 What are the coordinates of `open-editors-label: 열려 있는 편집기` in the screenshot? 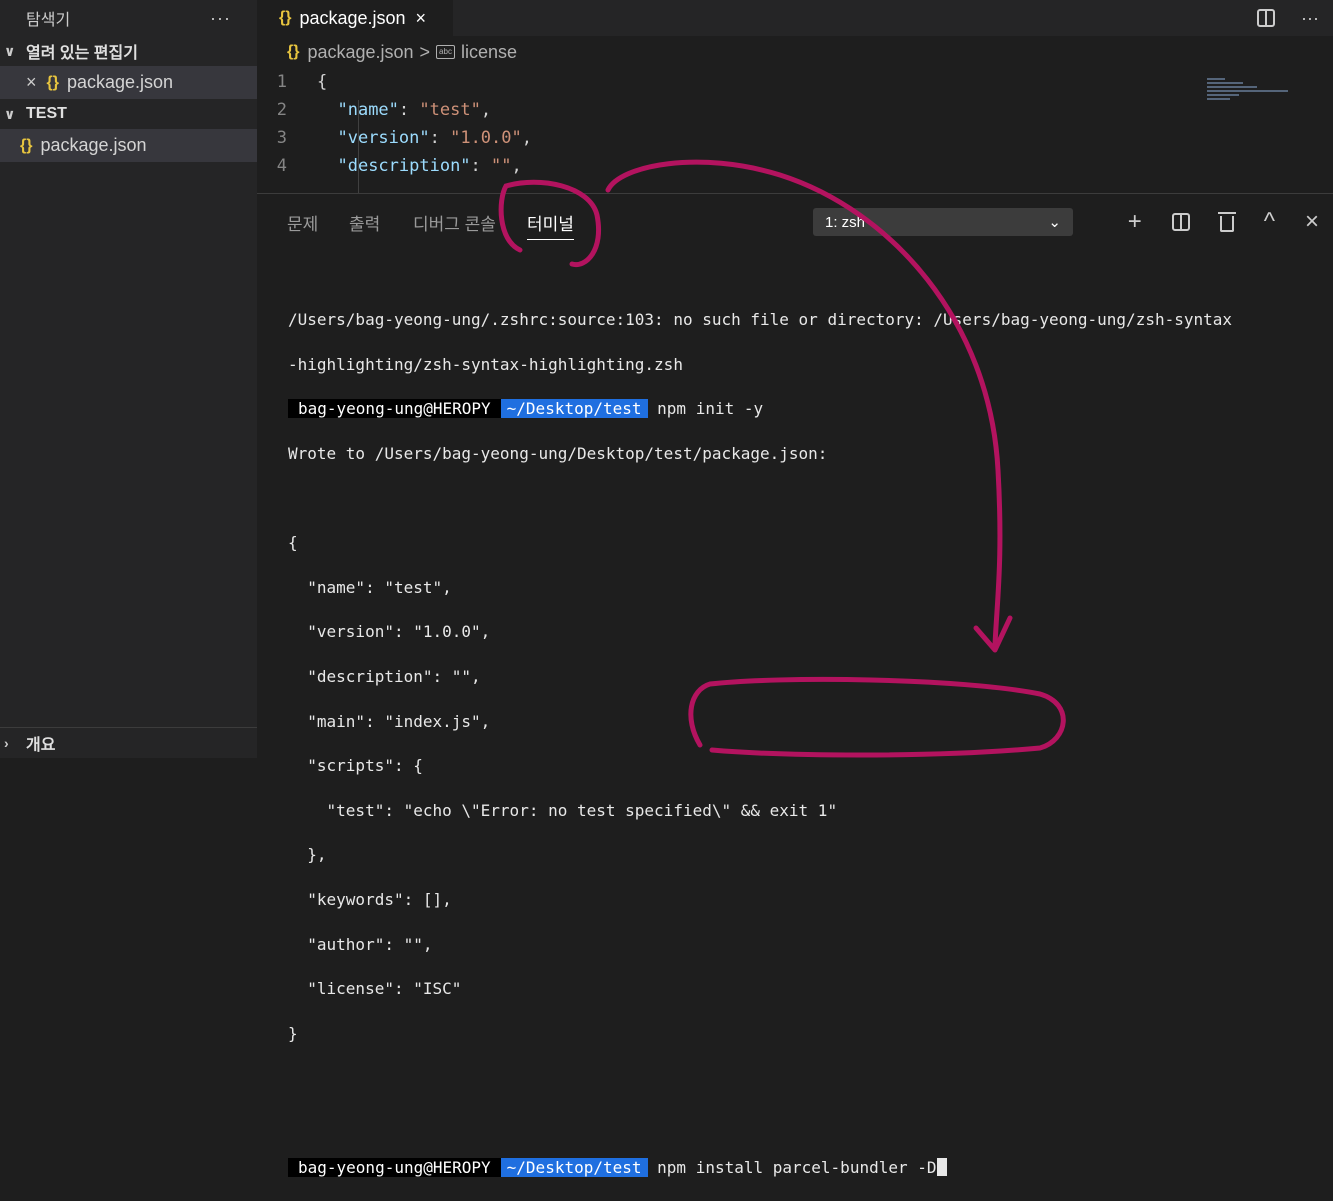 It's located at (82, 53).